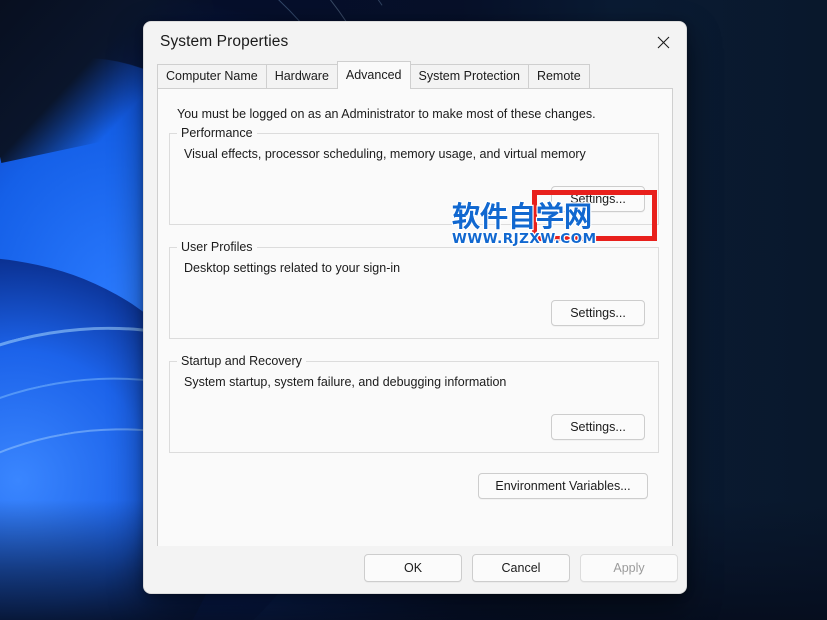 Image resolution: width=827 pixels, height=620 pixels. I want to click on user-profiles-description: Desktop settings related to your sign-in, so click(292, 268).